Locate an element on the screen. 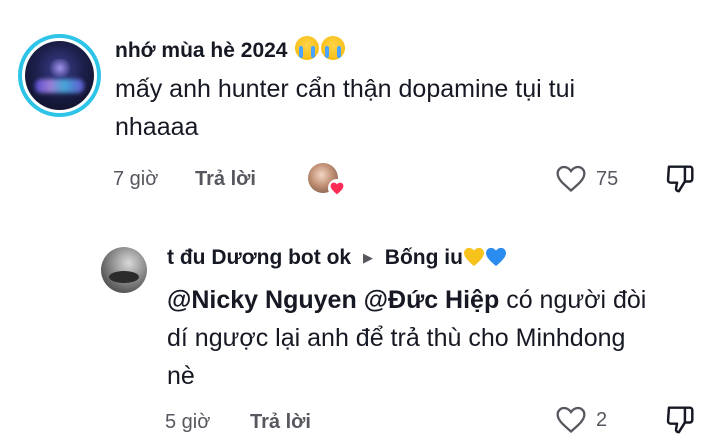 This screenshot has height=437, width=704. reply-like-count: 2 is located at coordinates (602, 420).